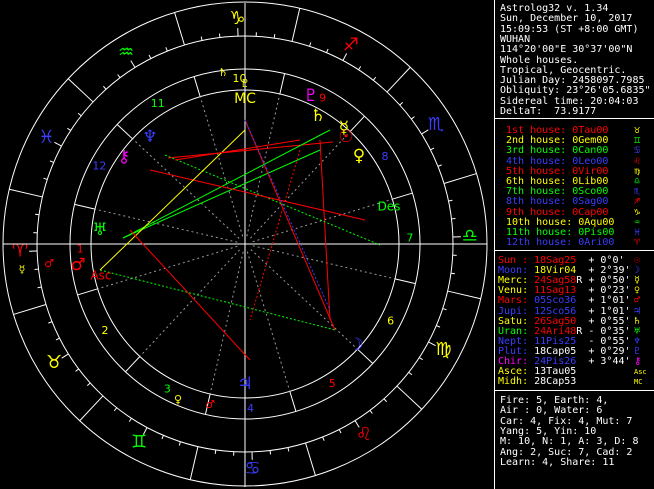 The width and height of the screenshot is (654, 489). Describe the element at coordinates (640, 372) in the screenshot. I see `ascendant-icon: Asc` at that location.